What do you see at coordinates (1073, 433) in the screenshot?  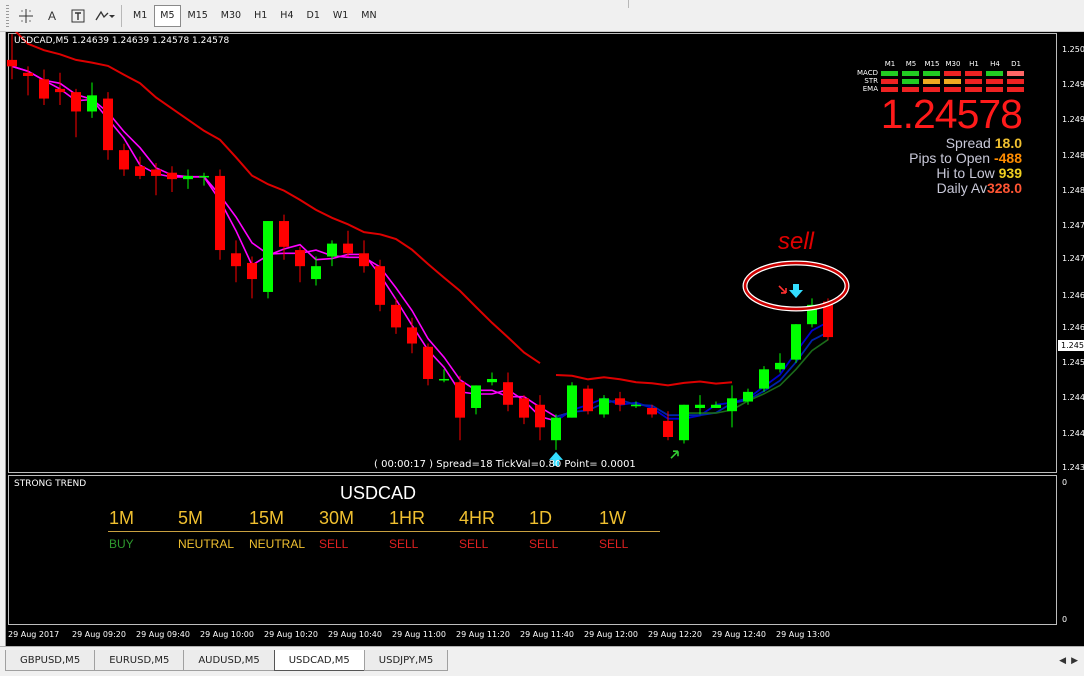 I see `price-tick: 1.2444` at bounding box center [1073, 433].